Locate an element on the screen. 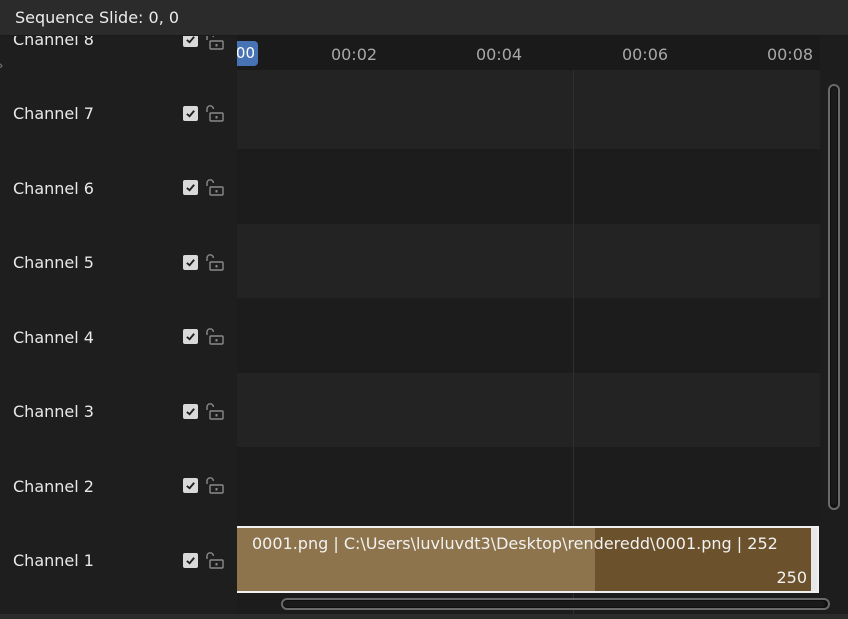 This screenshot has height=619, width=848. ruler-tick-label: 00:08 is located at coordinates (790, 54).